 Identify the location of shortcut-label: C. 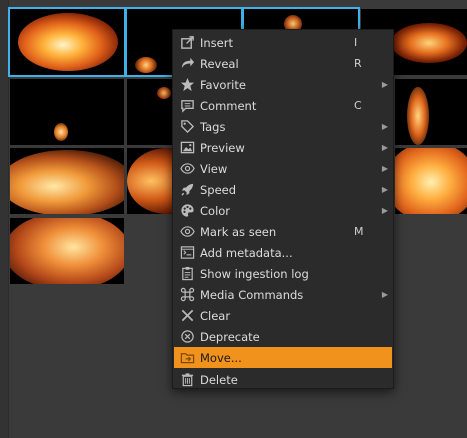
(358, 105).